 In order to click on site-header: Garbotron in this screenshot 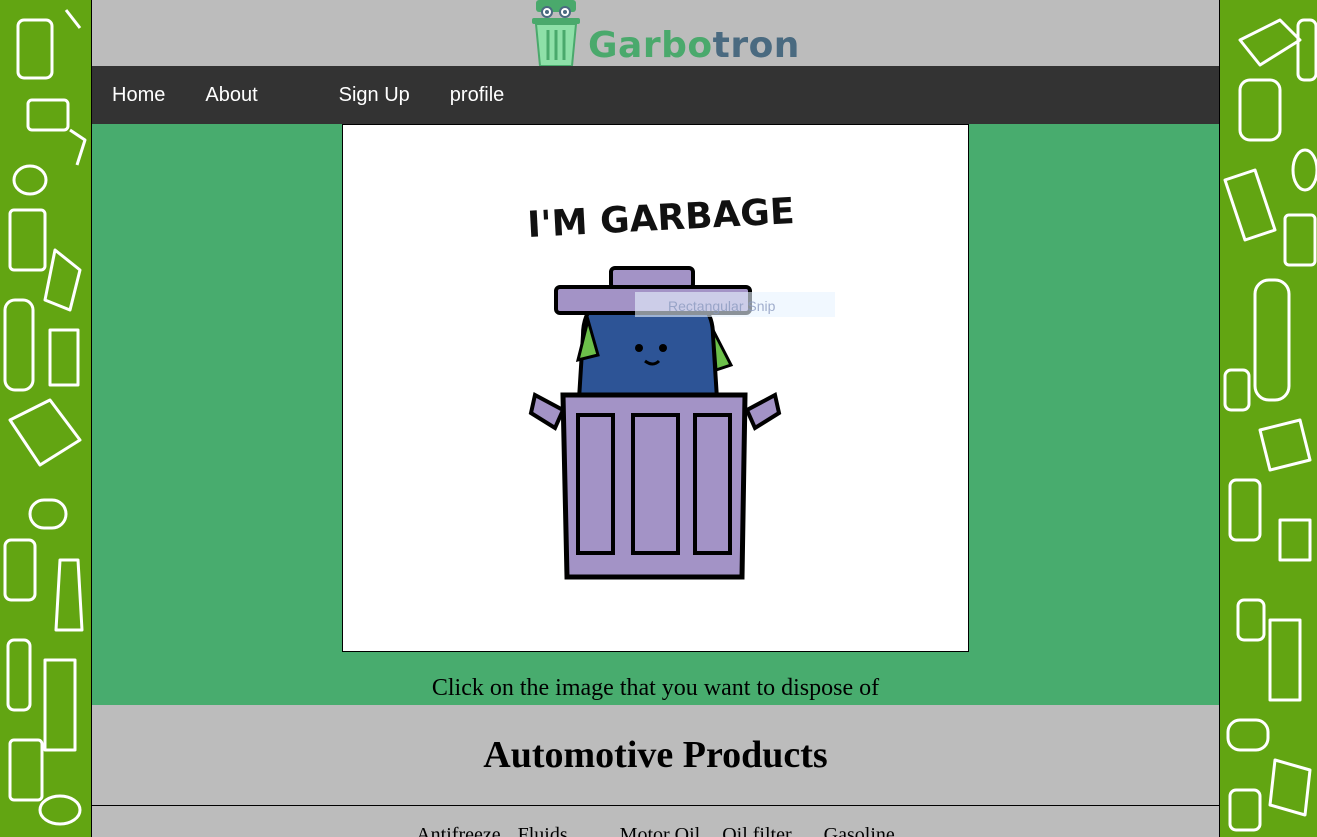, I will do `click(655, 33)`.